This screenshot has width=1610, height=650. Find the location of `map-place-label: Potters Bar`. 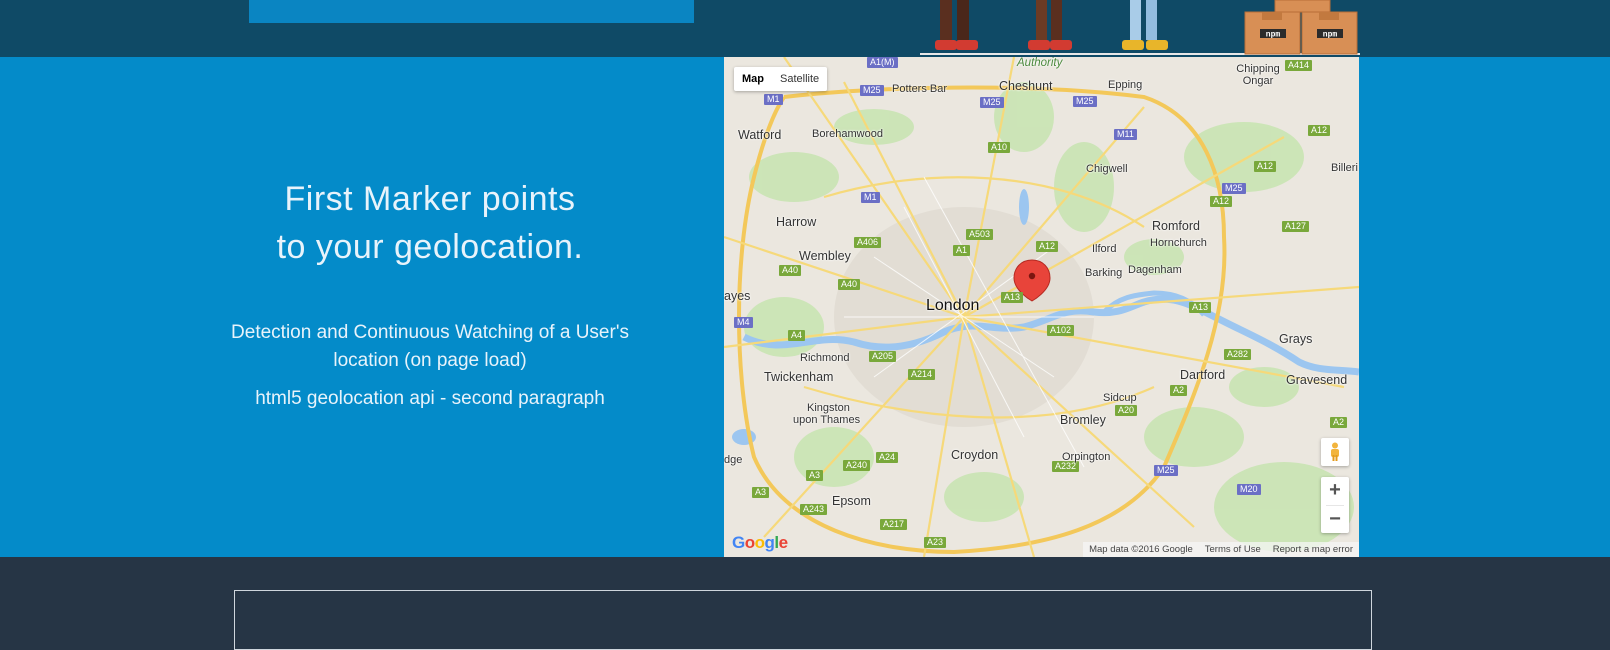

map-place-label: Potters Bar is located at coordinates (920, 89).